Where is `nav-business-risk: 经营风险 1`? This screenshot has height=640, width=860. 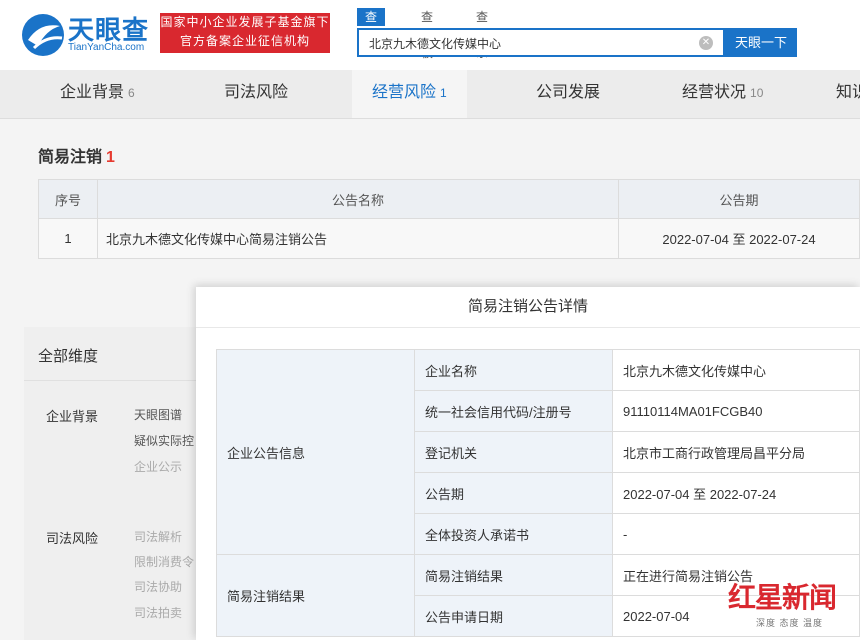 nav-business-risk: 经营风险 1 is located at coordinates (409, 94).